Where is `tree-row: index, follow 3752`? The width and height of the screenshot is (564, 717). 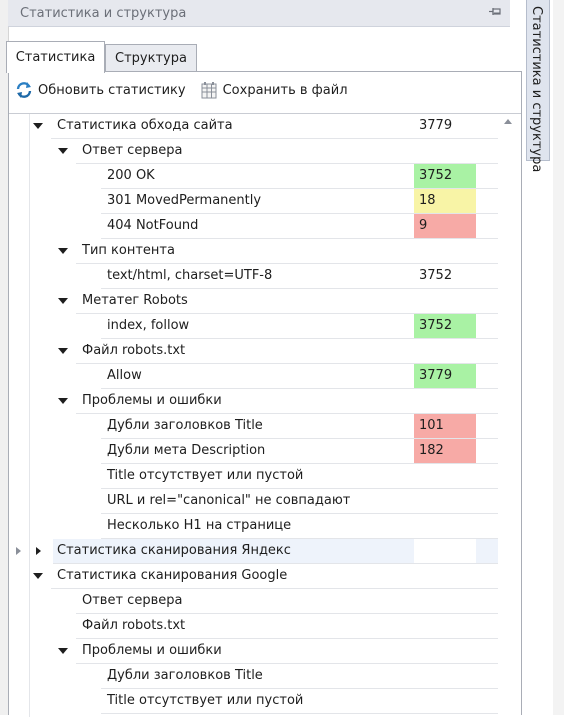
tree-row: index, follow 3752 is located at coordinates (253, 326).